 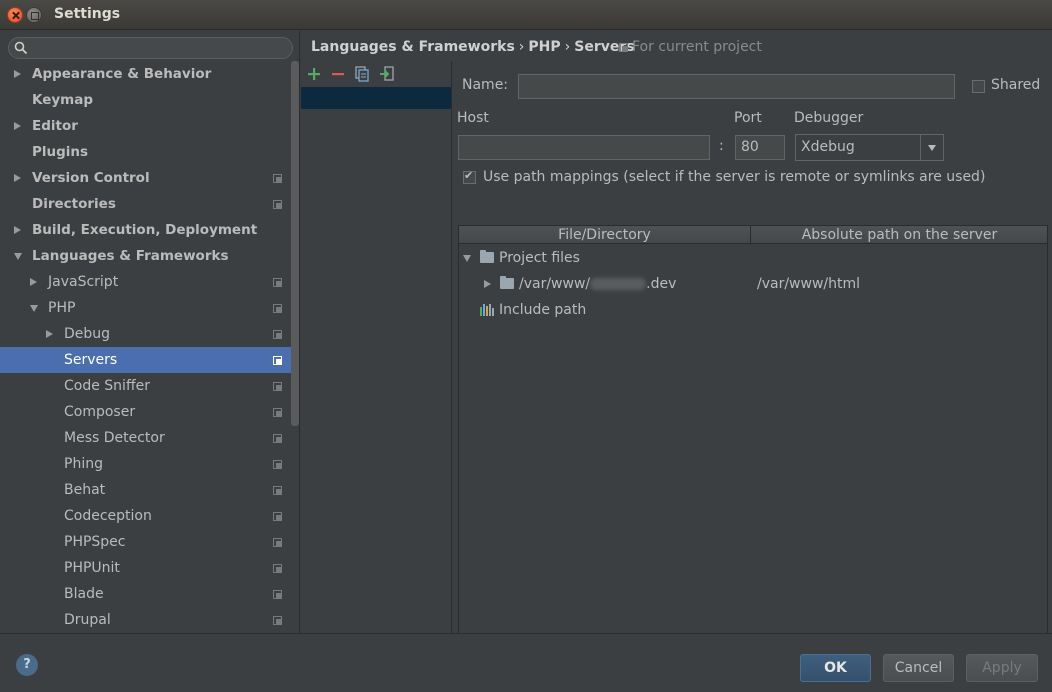 What do you see at coordinates (83, 282) in the screenshot?
I see `sidebar-item-label: JavaScript` at bounding box center [83, 282].